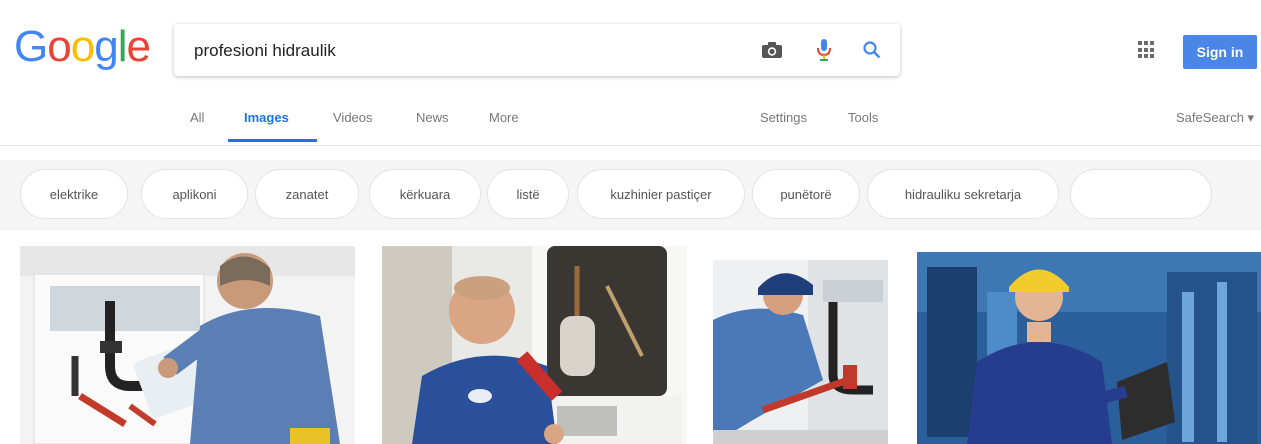 The height and width of the screenshot is (444, 1261). What do you see at coordinates (1220, 52) in the screenshot?
I see `sign-in-button: Sign in` at bounding box center [1220, 52].